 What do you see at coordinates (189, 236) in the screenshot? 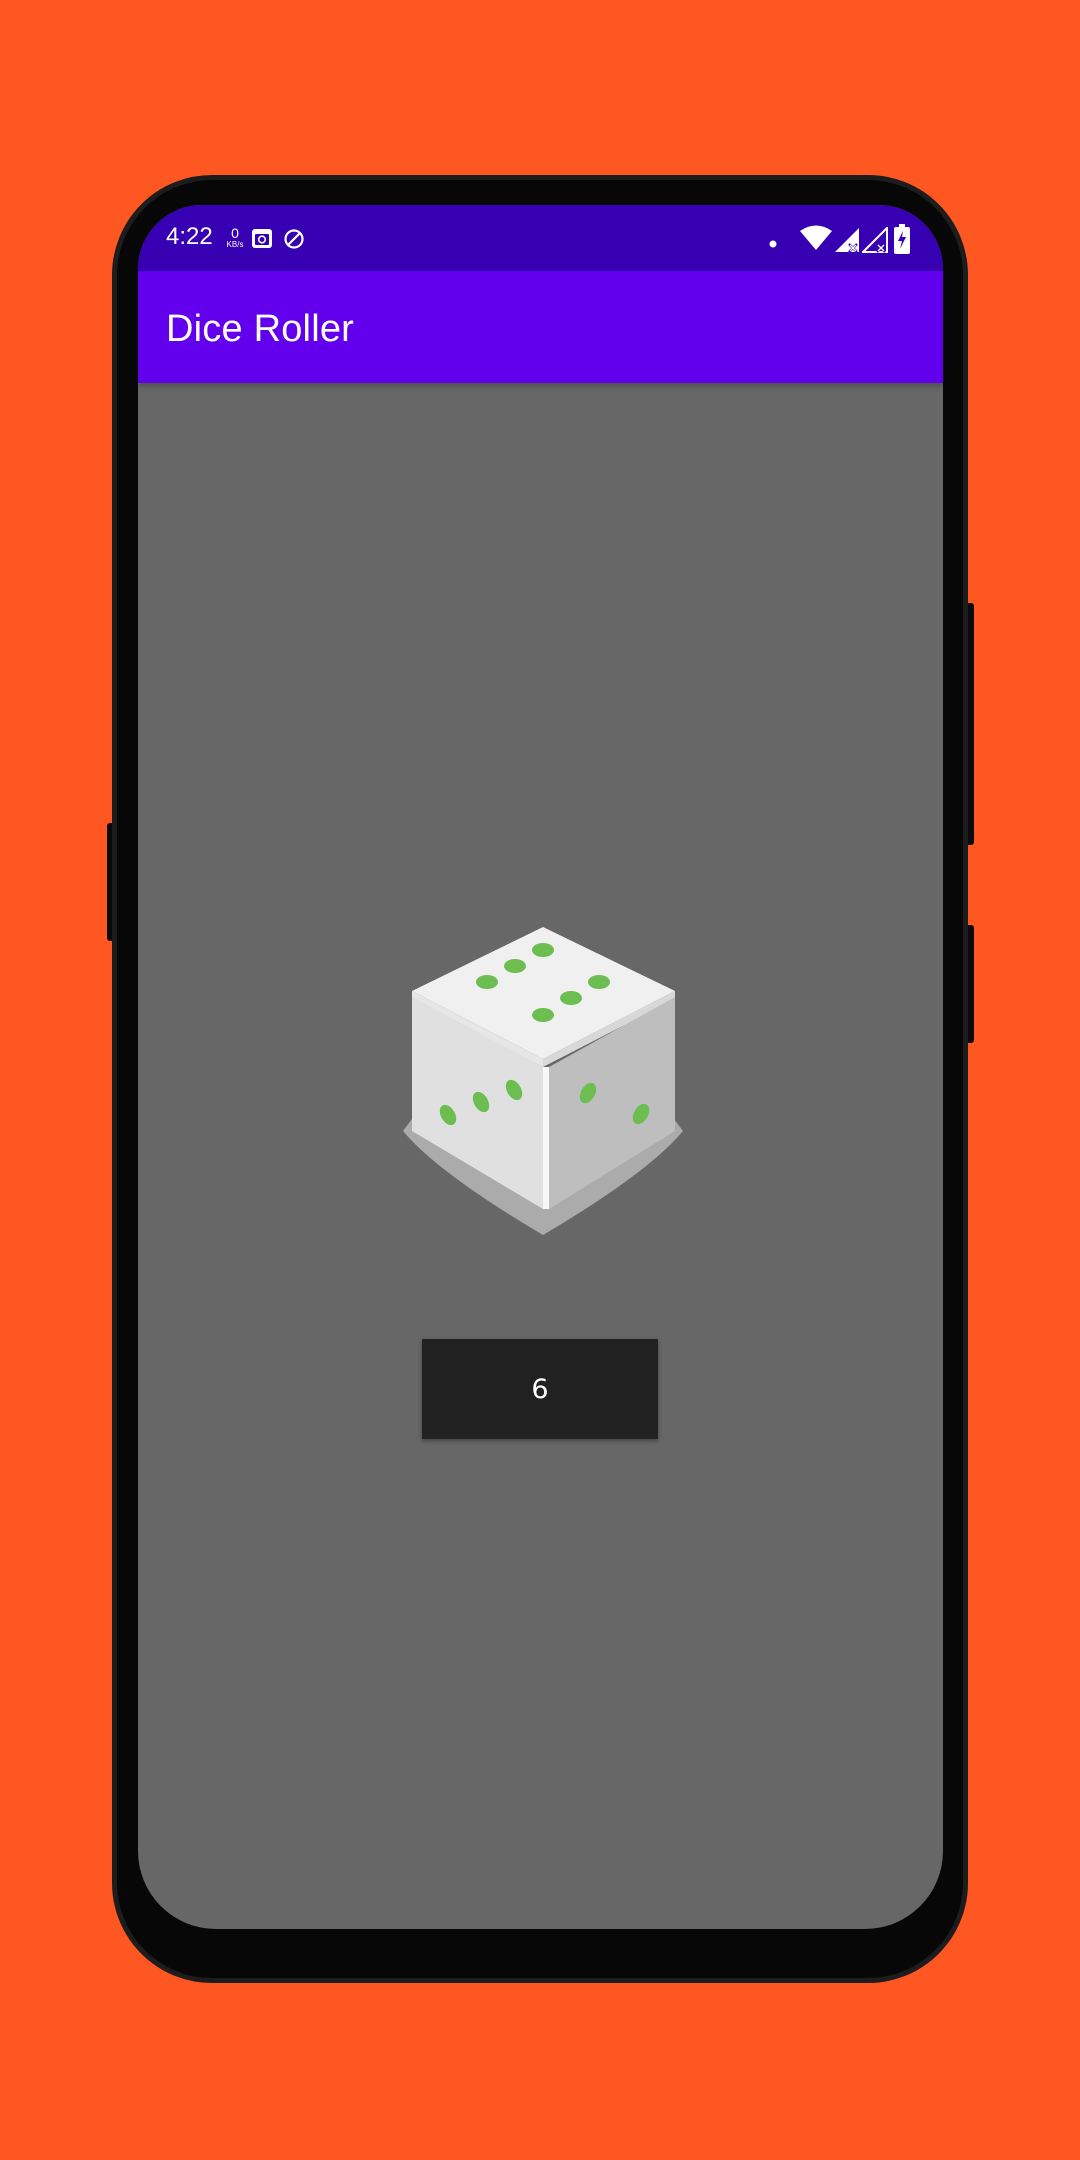
I see `status-time: 4:22` at bounding box center [189, 236].